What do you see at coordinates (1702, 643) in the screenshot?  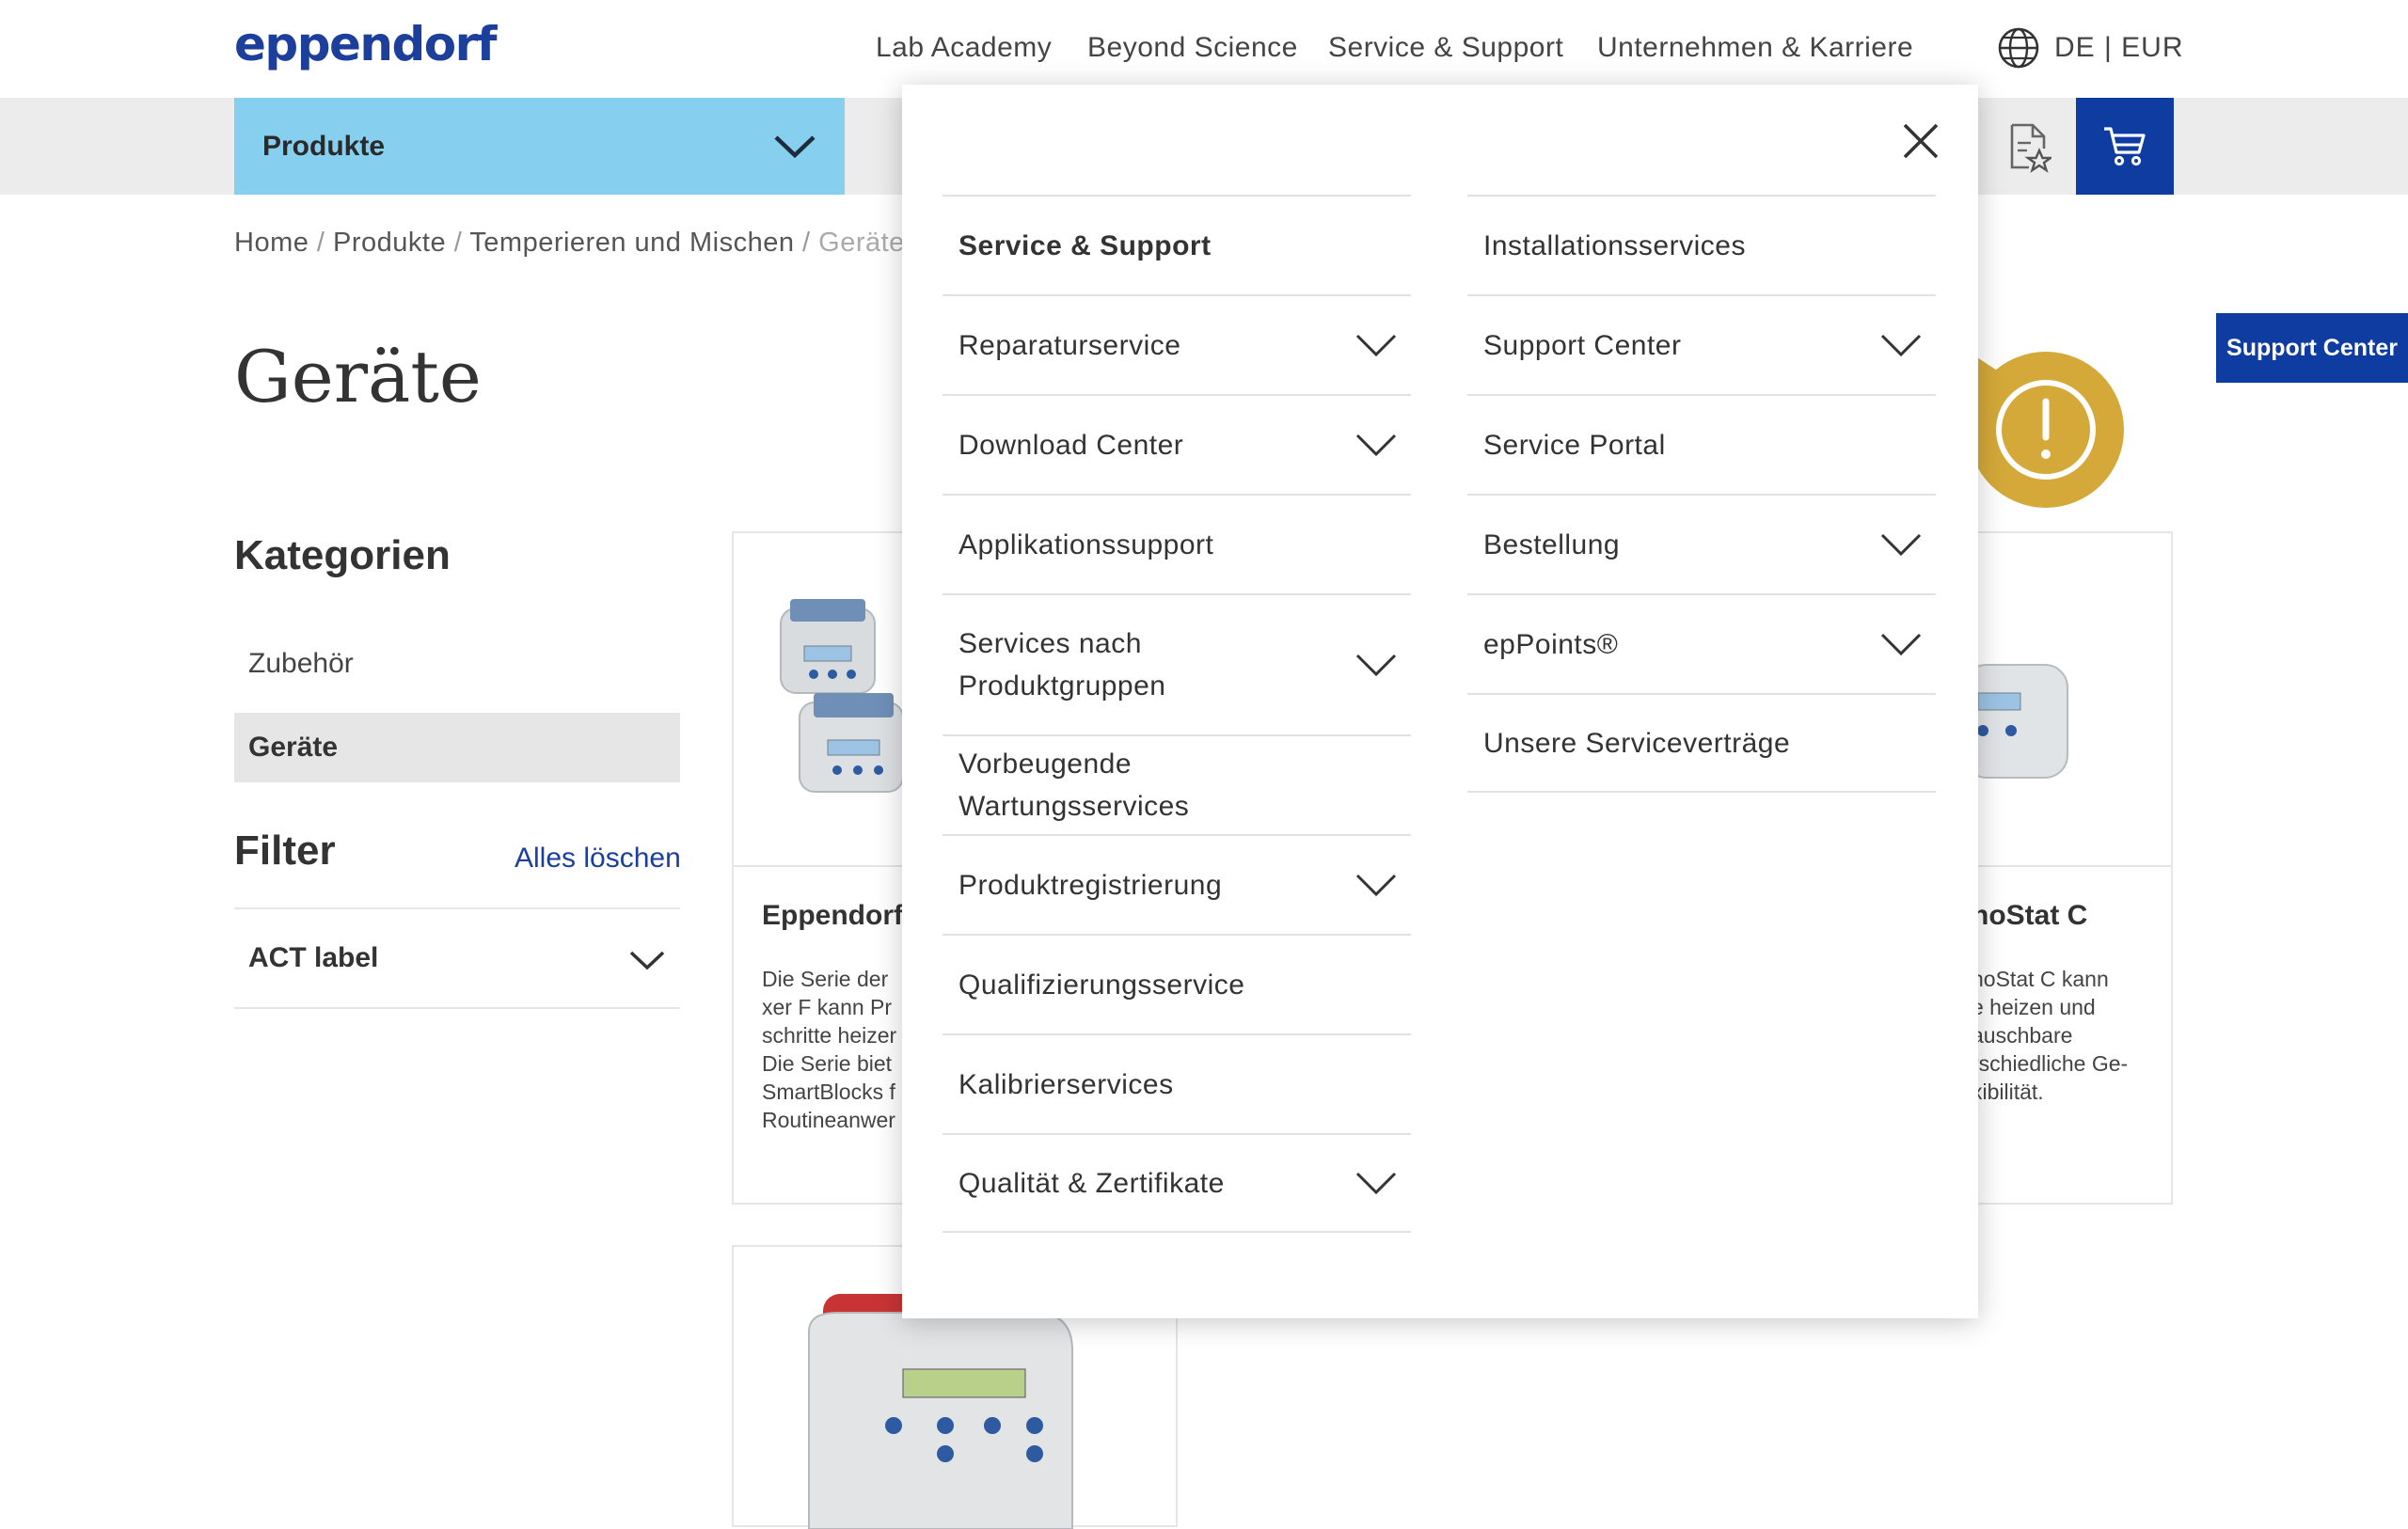 I see `menu-item-eppoints: epPoints®` at bounding box center [1702, 643].